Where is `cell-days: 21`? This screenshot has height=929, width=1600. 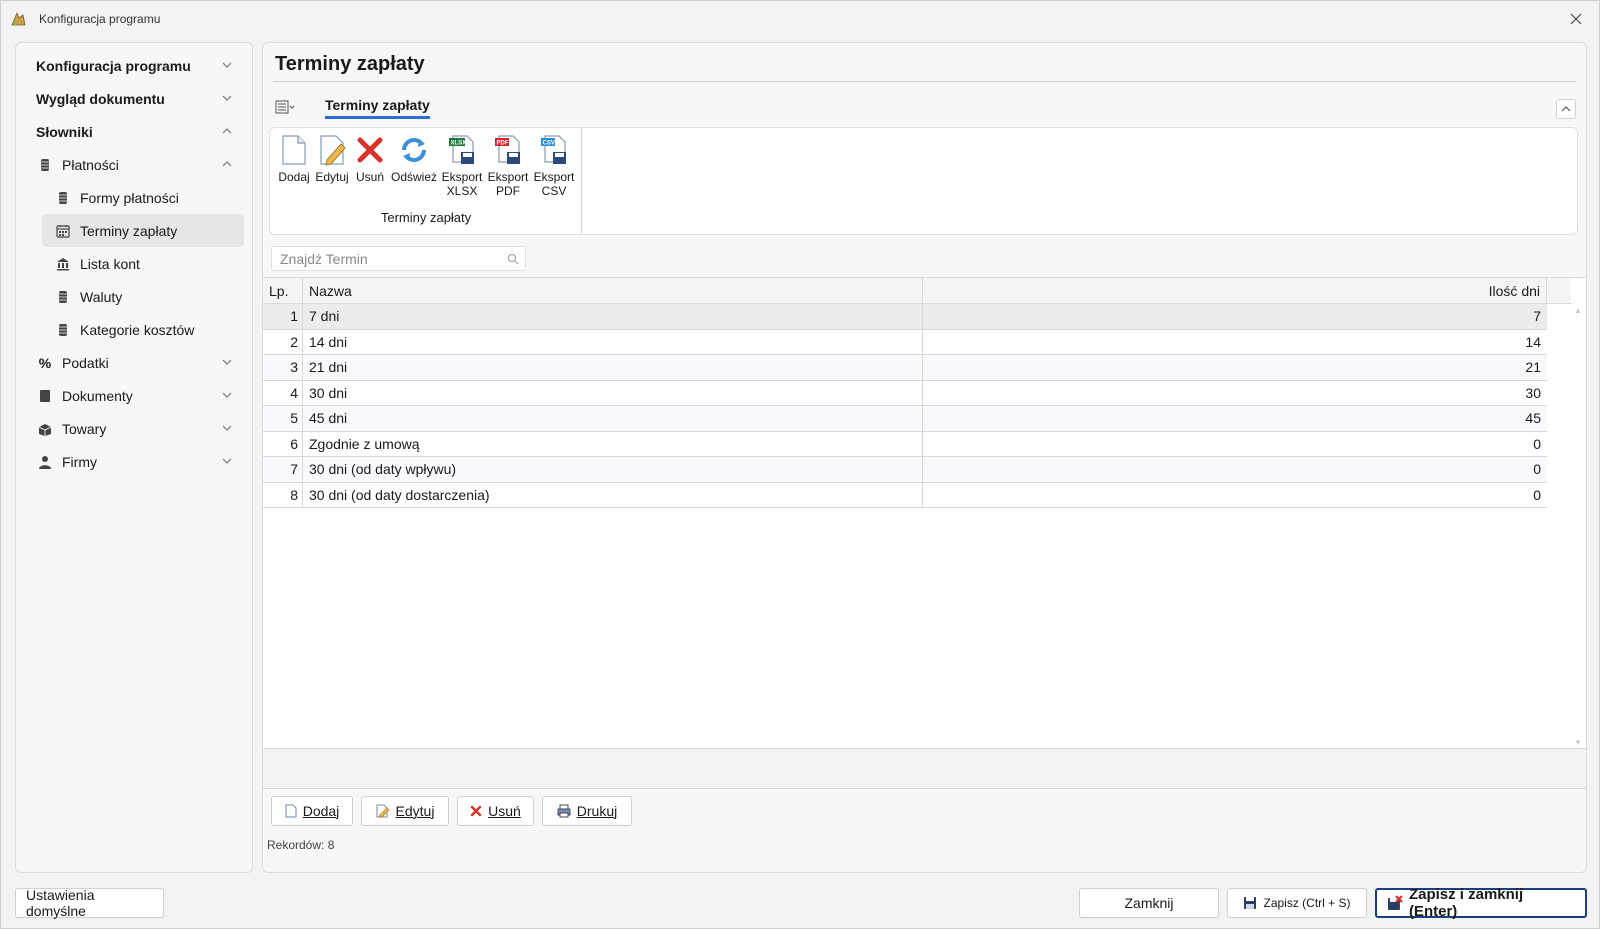
cell-days: 21 is located at coordinates (1533, 367).